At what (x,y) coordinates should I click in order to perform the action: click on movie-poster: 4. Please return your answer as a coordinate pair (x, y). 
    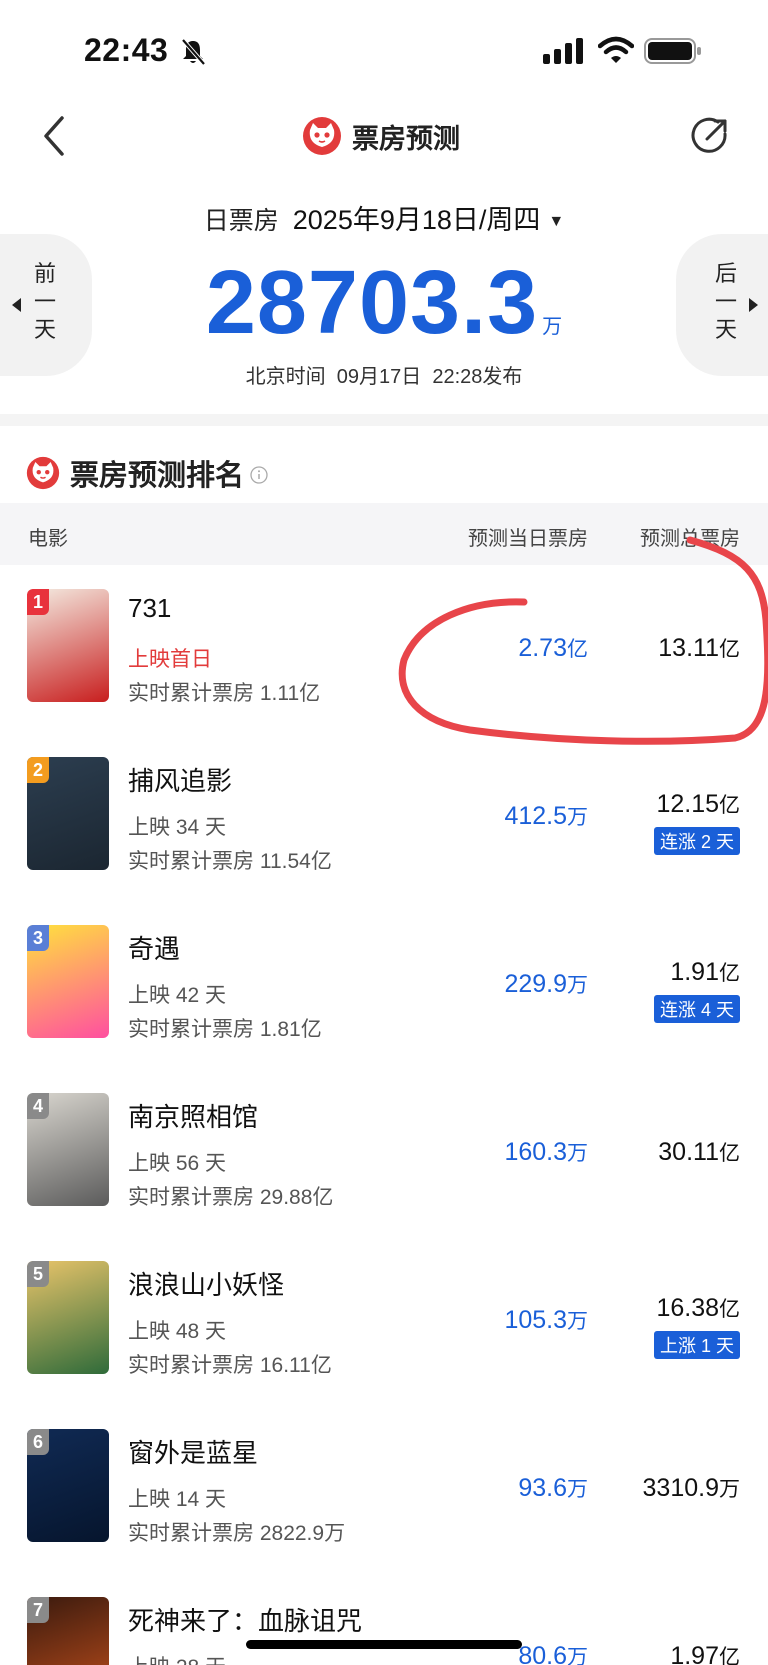
    Looking at the image, I should click on (68, 1149).